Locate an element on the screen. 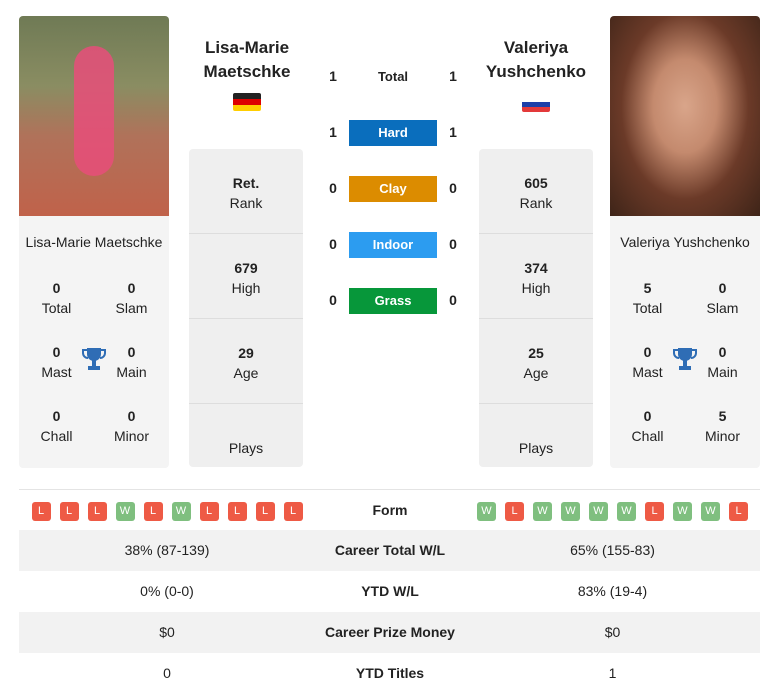 Image resolution: width=779 pixels, height=699 pixels. russia-flag-icon is located at coordinates (536, 104).